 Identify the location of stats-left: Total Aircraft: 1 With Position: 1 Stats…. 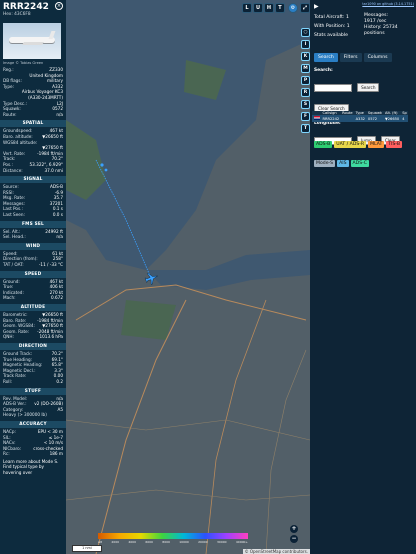
(338, 27).